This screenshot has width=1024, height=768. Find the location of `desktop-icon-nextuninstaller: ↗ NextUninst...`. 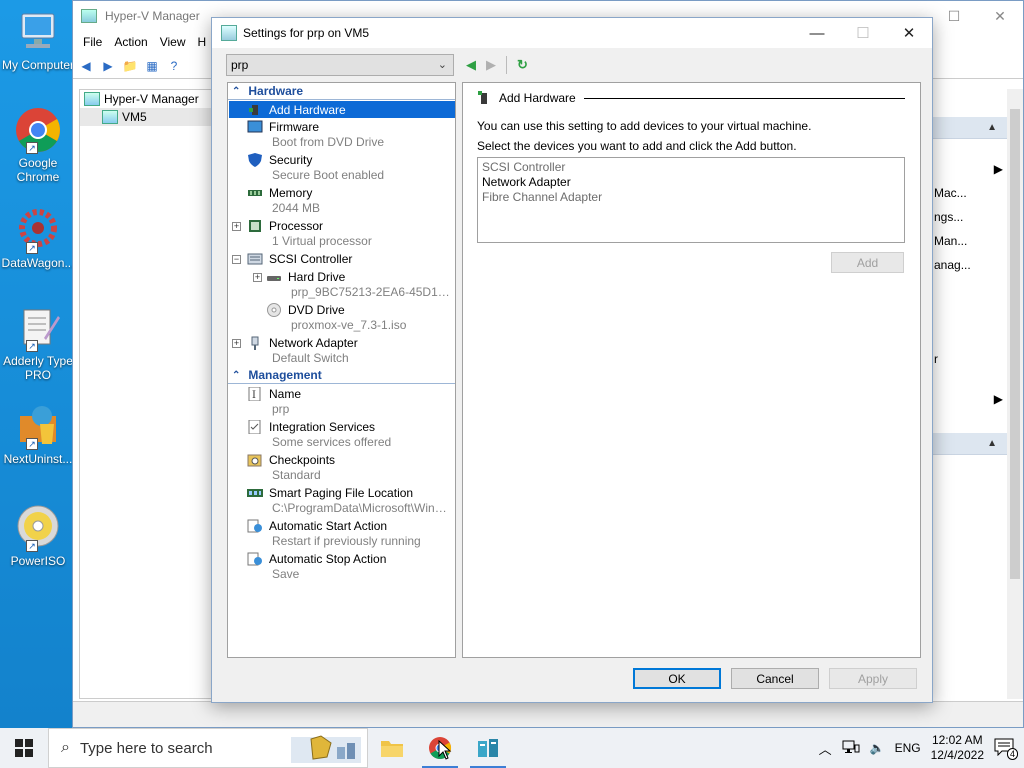

desktop-icon-nextuninstaller: ↗ NextUninst... is located at coordinates (38, 434).